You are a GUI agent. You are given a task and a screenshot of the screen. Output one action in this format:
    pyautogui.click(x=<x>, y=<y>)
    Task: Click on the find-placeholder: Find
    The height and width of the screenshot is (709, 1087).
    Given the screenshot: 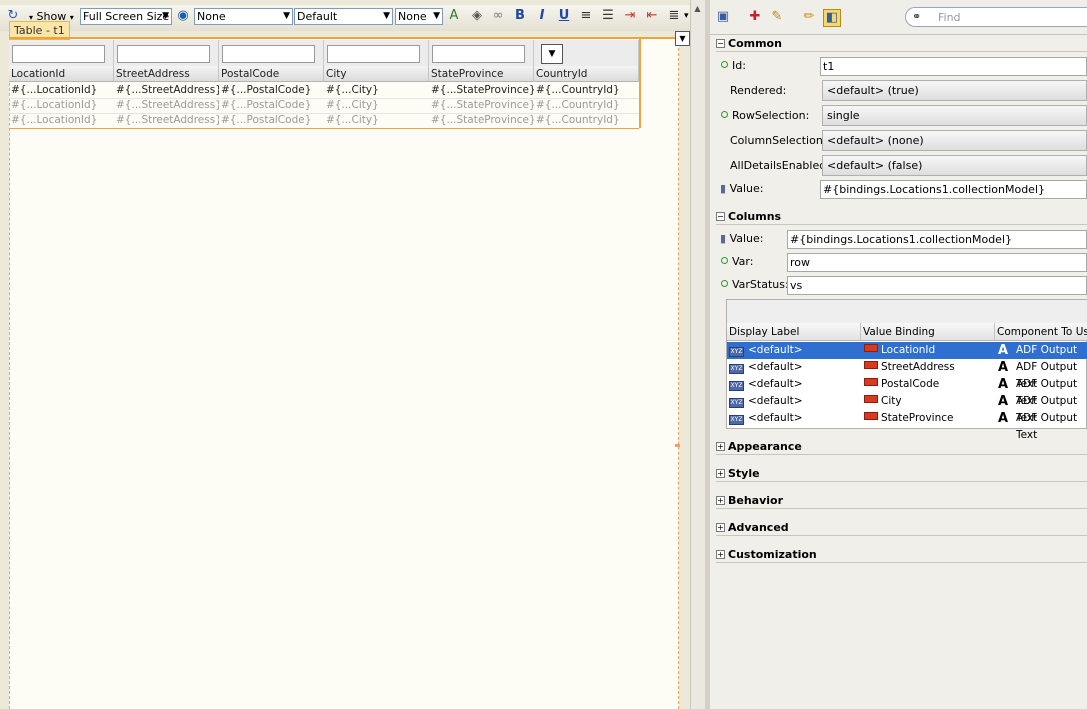 What is the action you would take?
    pyautogui.click(x=949, y=17)
    